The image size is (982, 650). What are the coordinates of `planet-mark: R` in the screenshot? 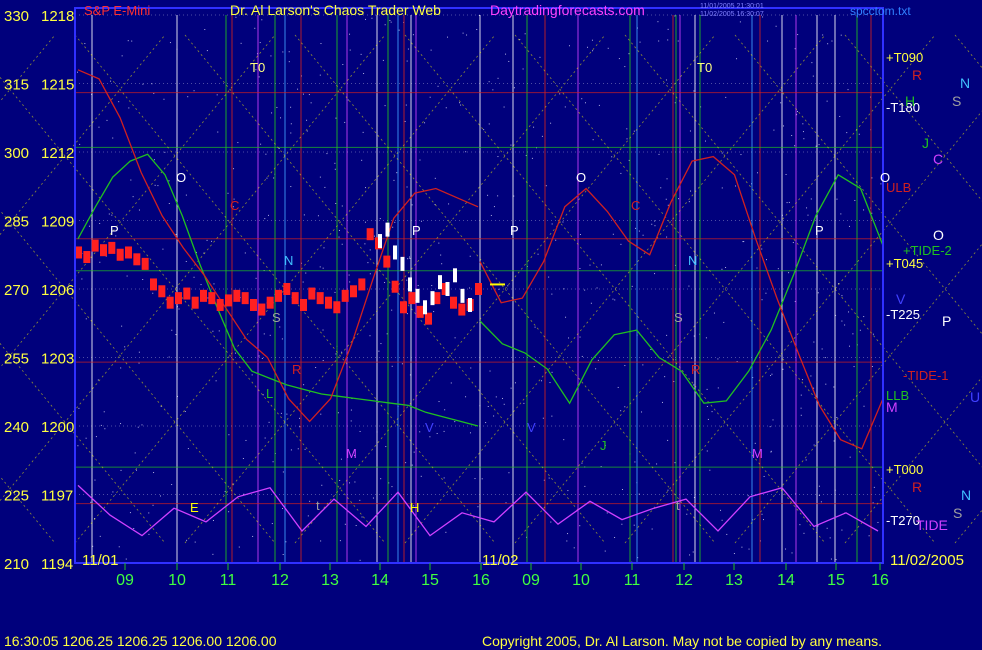 It's located at (296, 369).